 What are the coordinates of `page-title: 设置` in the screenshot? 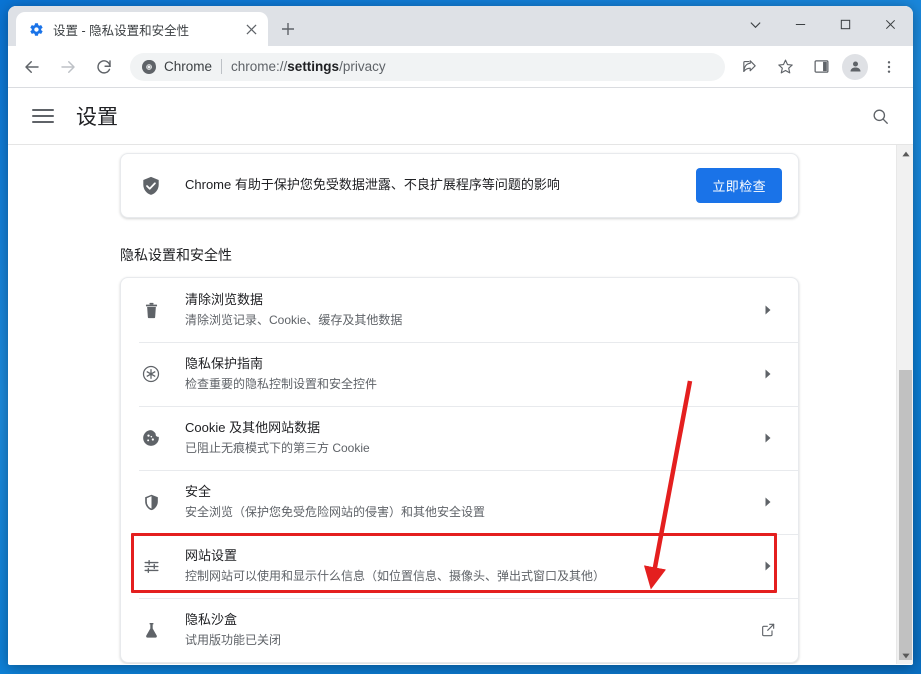 It's located at (97, 117).